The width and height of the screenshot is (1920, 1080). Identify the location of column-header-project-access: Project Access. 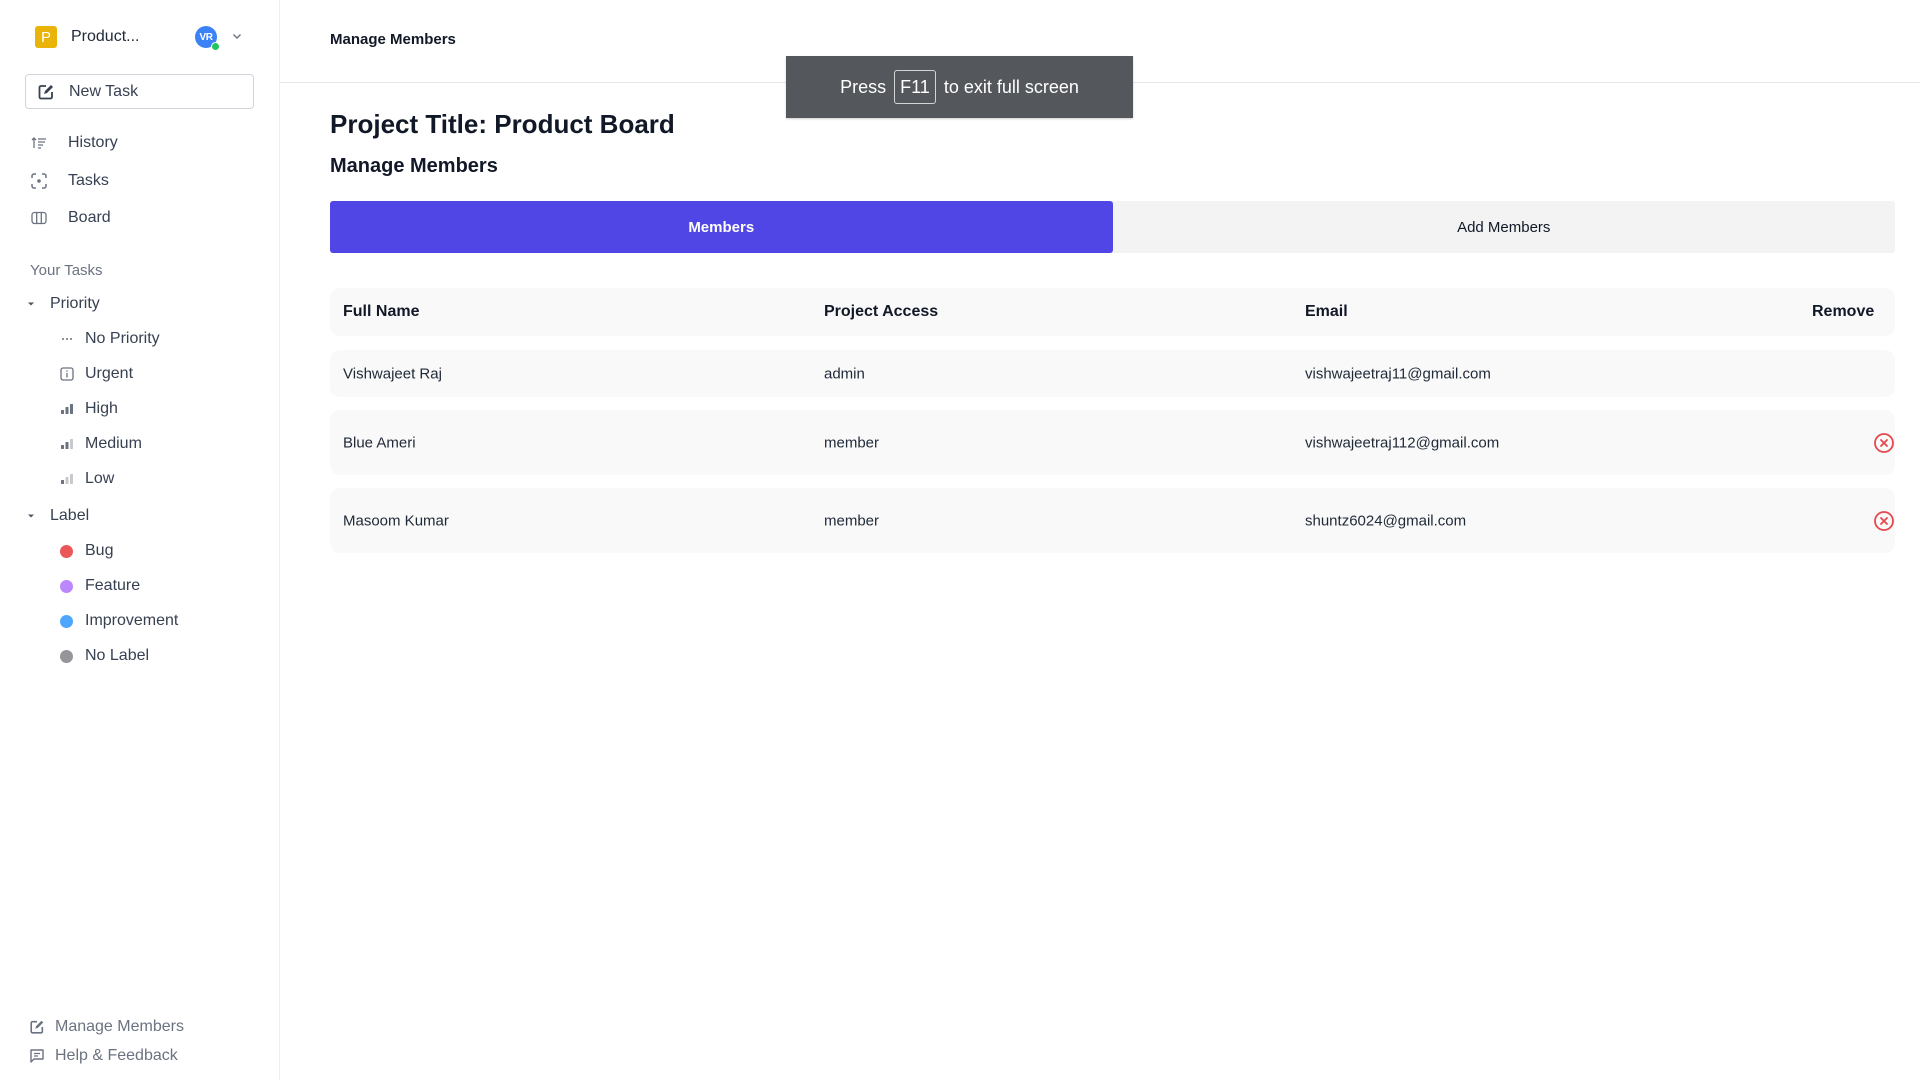
(881, 311).